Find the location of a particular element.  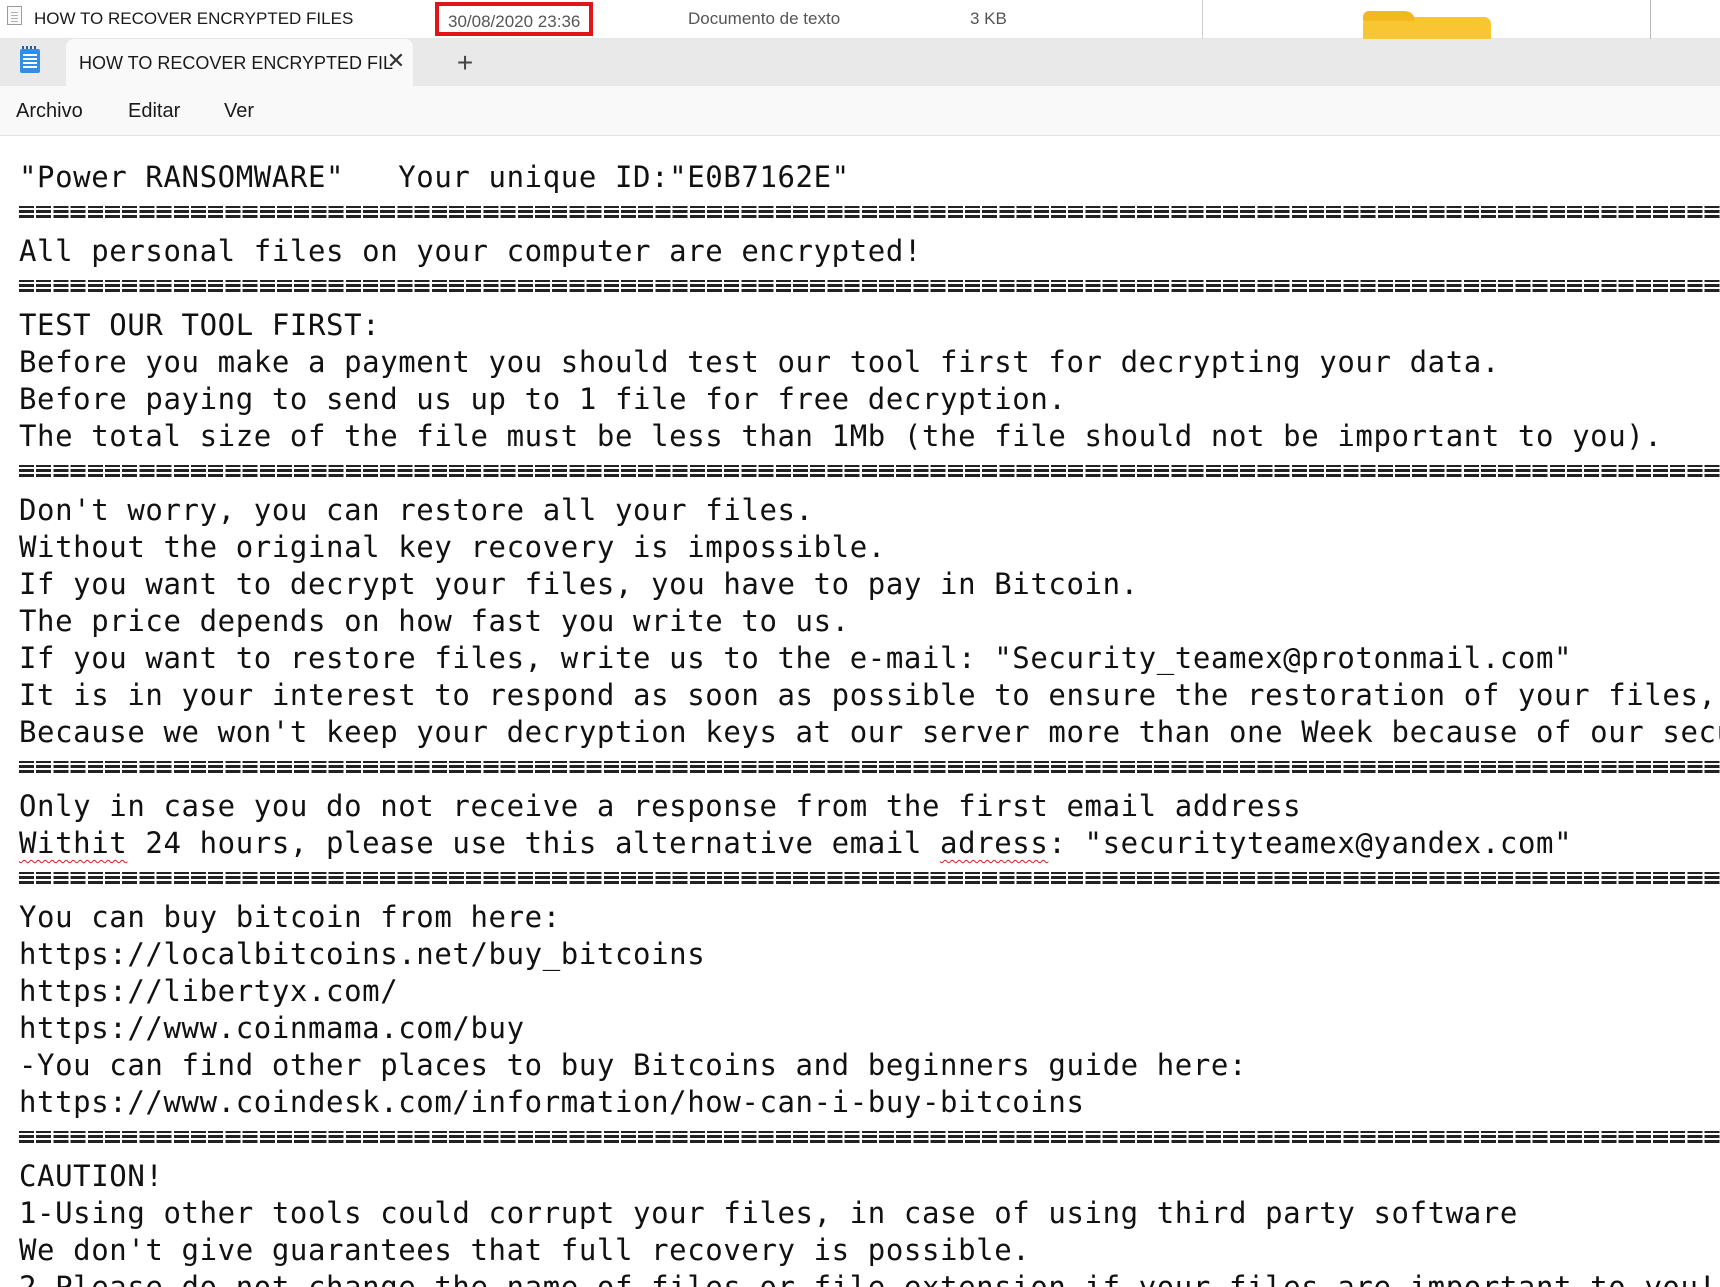

note-line: TEST OUR TOOL FIRST: is located at coordinates (200, 325).